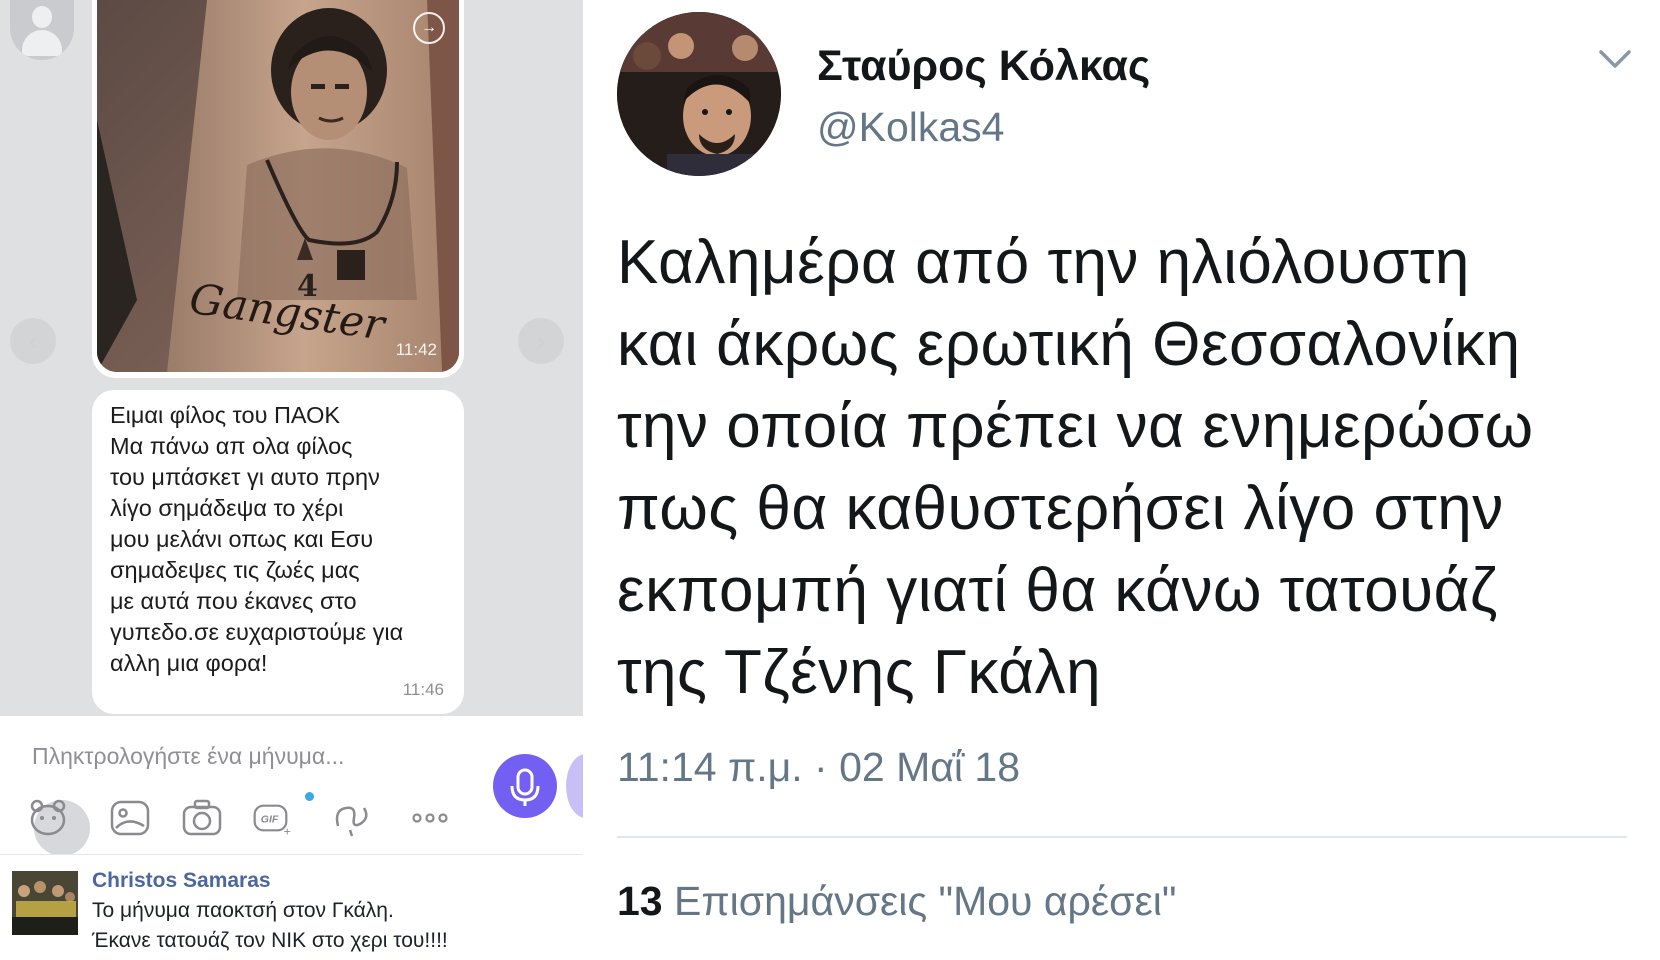  I want to click on gallery-icon, so click(130, 818).